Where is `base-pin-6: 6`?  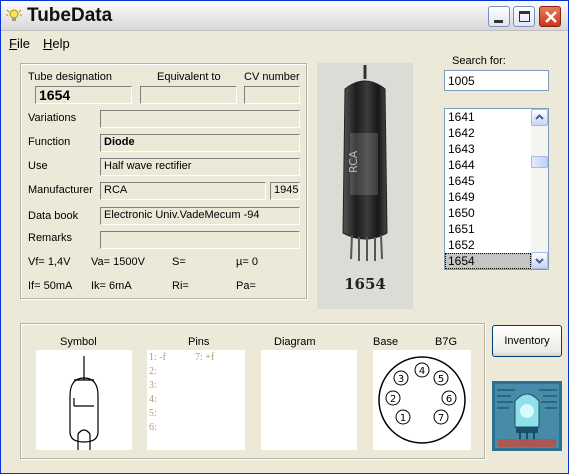
base-pin-6: 6 is located at coordinates (449, 399).